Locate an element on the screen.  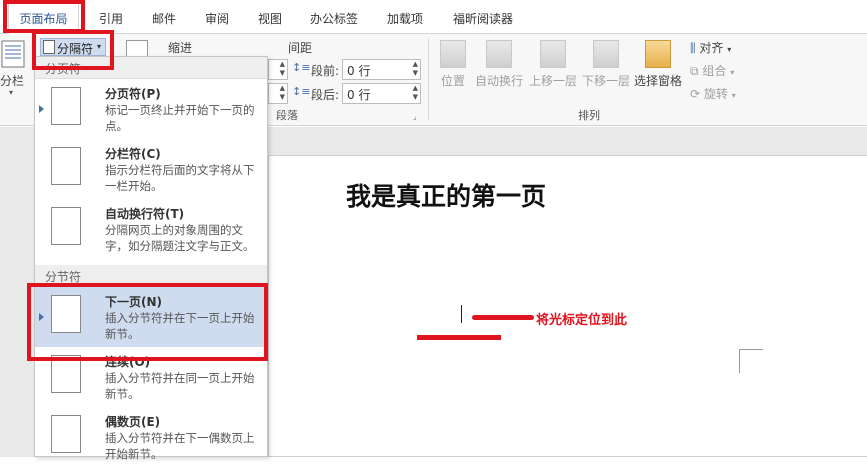
annotation-underline is located at coordinates (459, 337).